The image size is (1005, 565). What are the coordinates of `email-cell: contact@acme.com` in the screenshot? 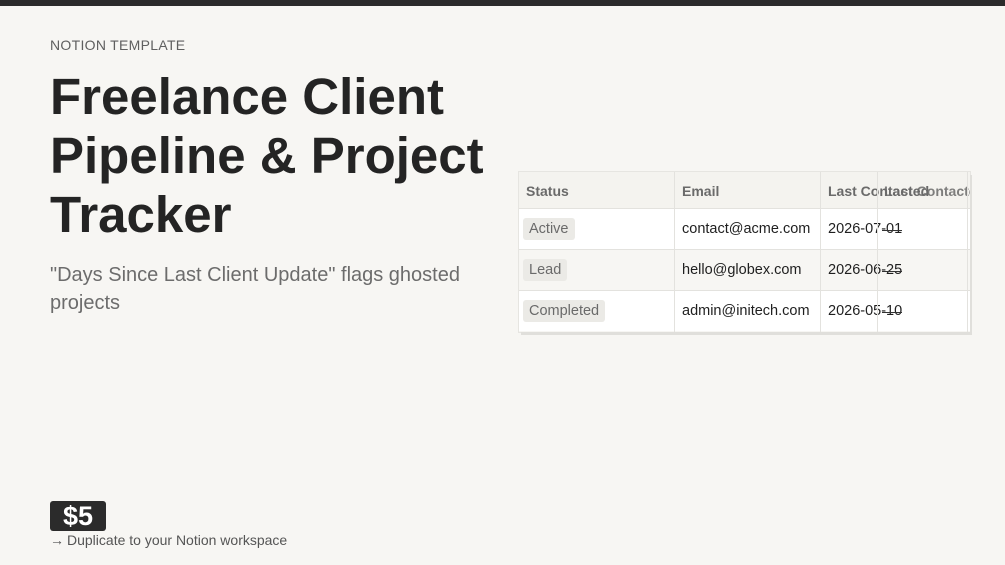 It's located at (746, 229).